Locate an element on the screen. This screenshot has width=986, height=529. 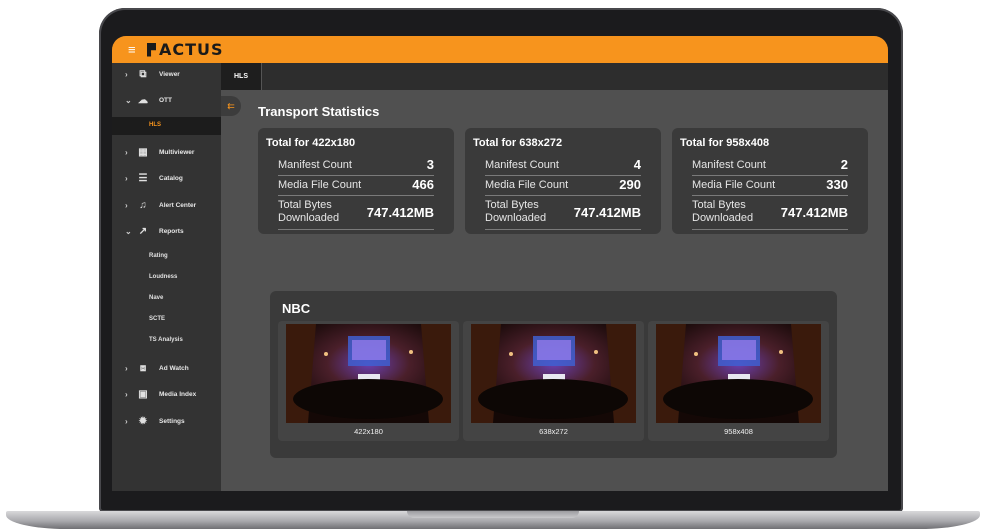
logo-text: ACTUS is located at coordinates (191, 49).